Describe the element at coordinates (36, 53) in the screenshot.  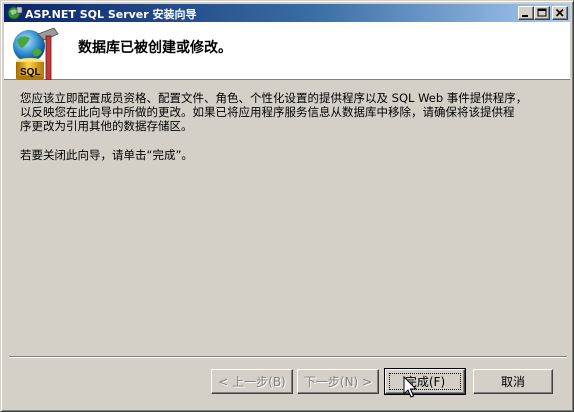
I see `sql-server-icon: SQL` at that location.